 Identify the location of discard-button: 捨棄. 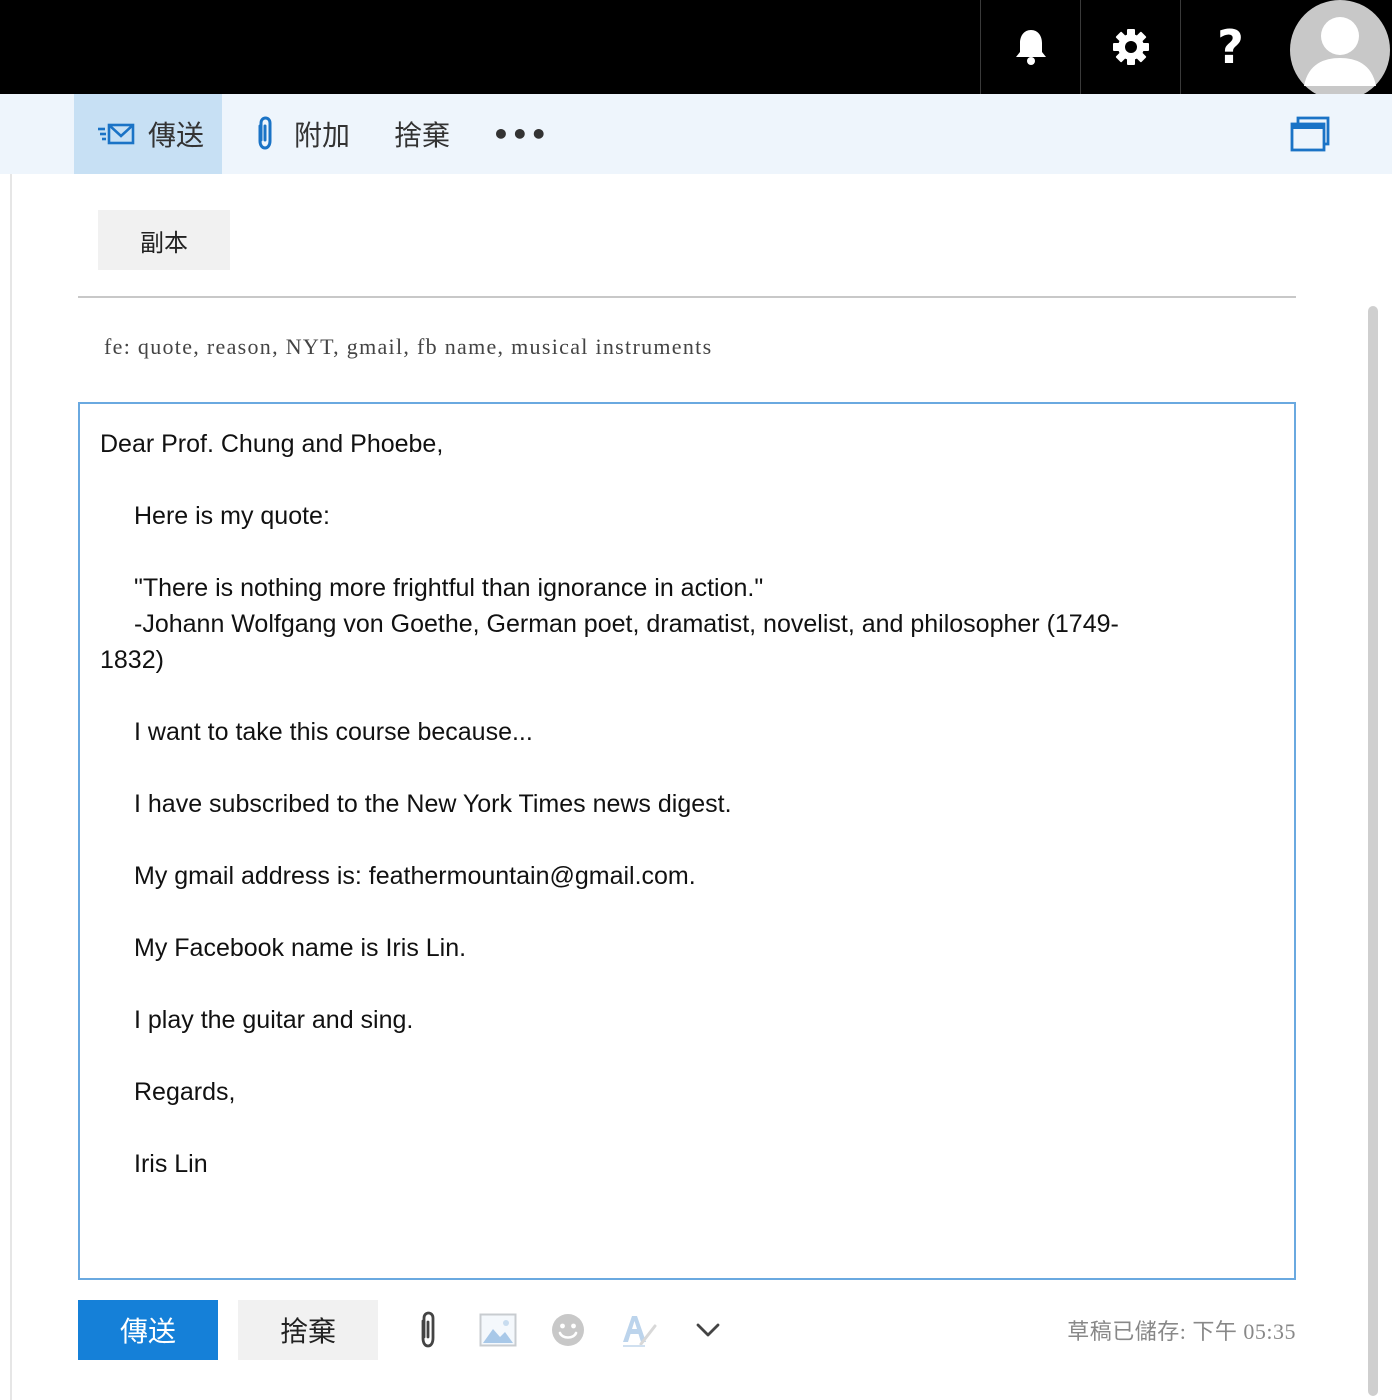
(422, 134).